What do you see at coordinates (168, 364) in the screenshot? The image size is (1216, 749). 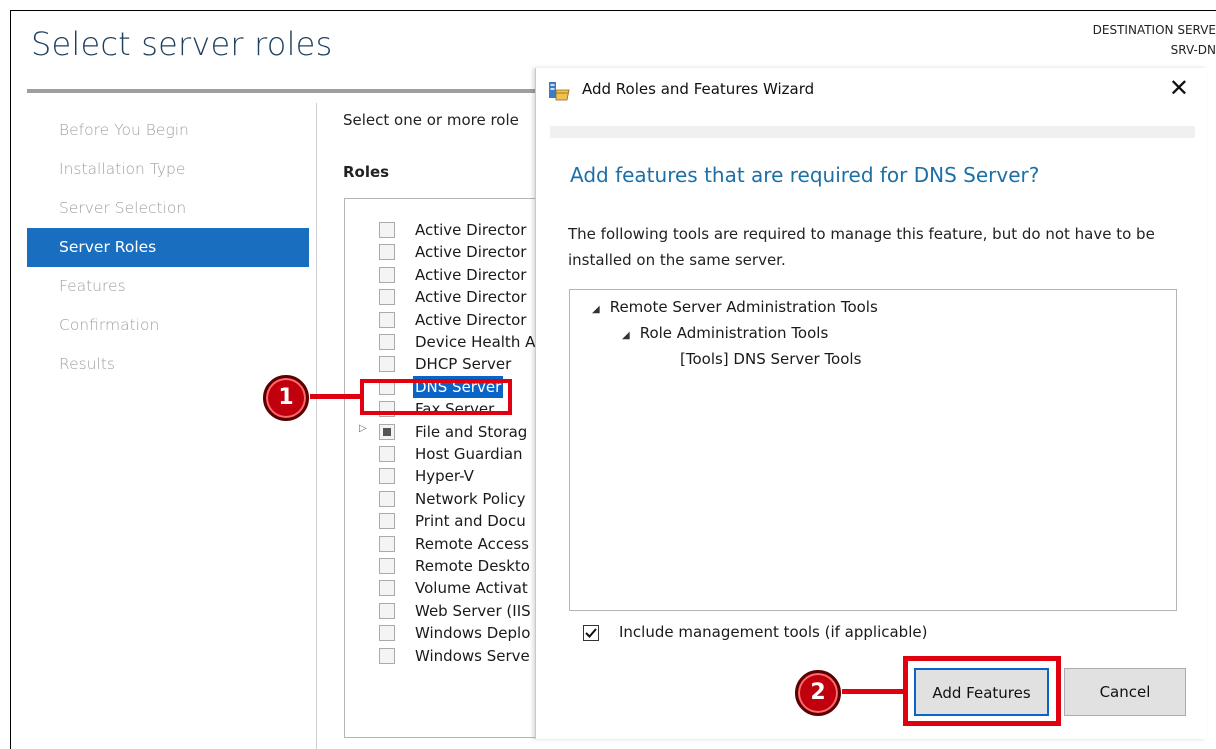 I see `nav-item-results: Results` at bounding box center [168, 364].